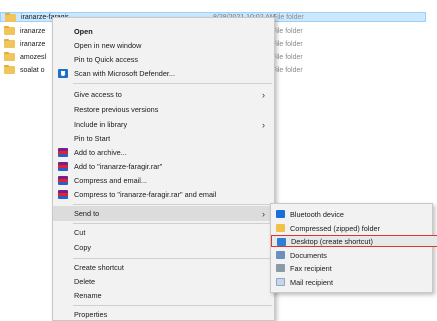  What do you see at coordinates (311, 268) in the screenshot?
I see `submenu-label: Fax recipient` at bounding box center [311, 268].